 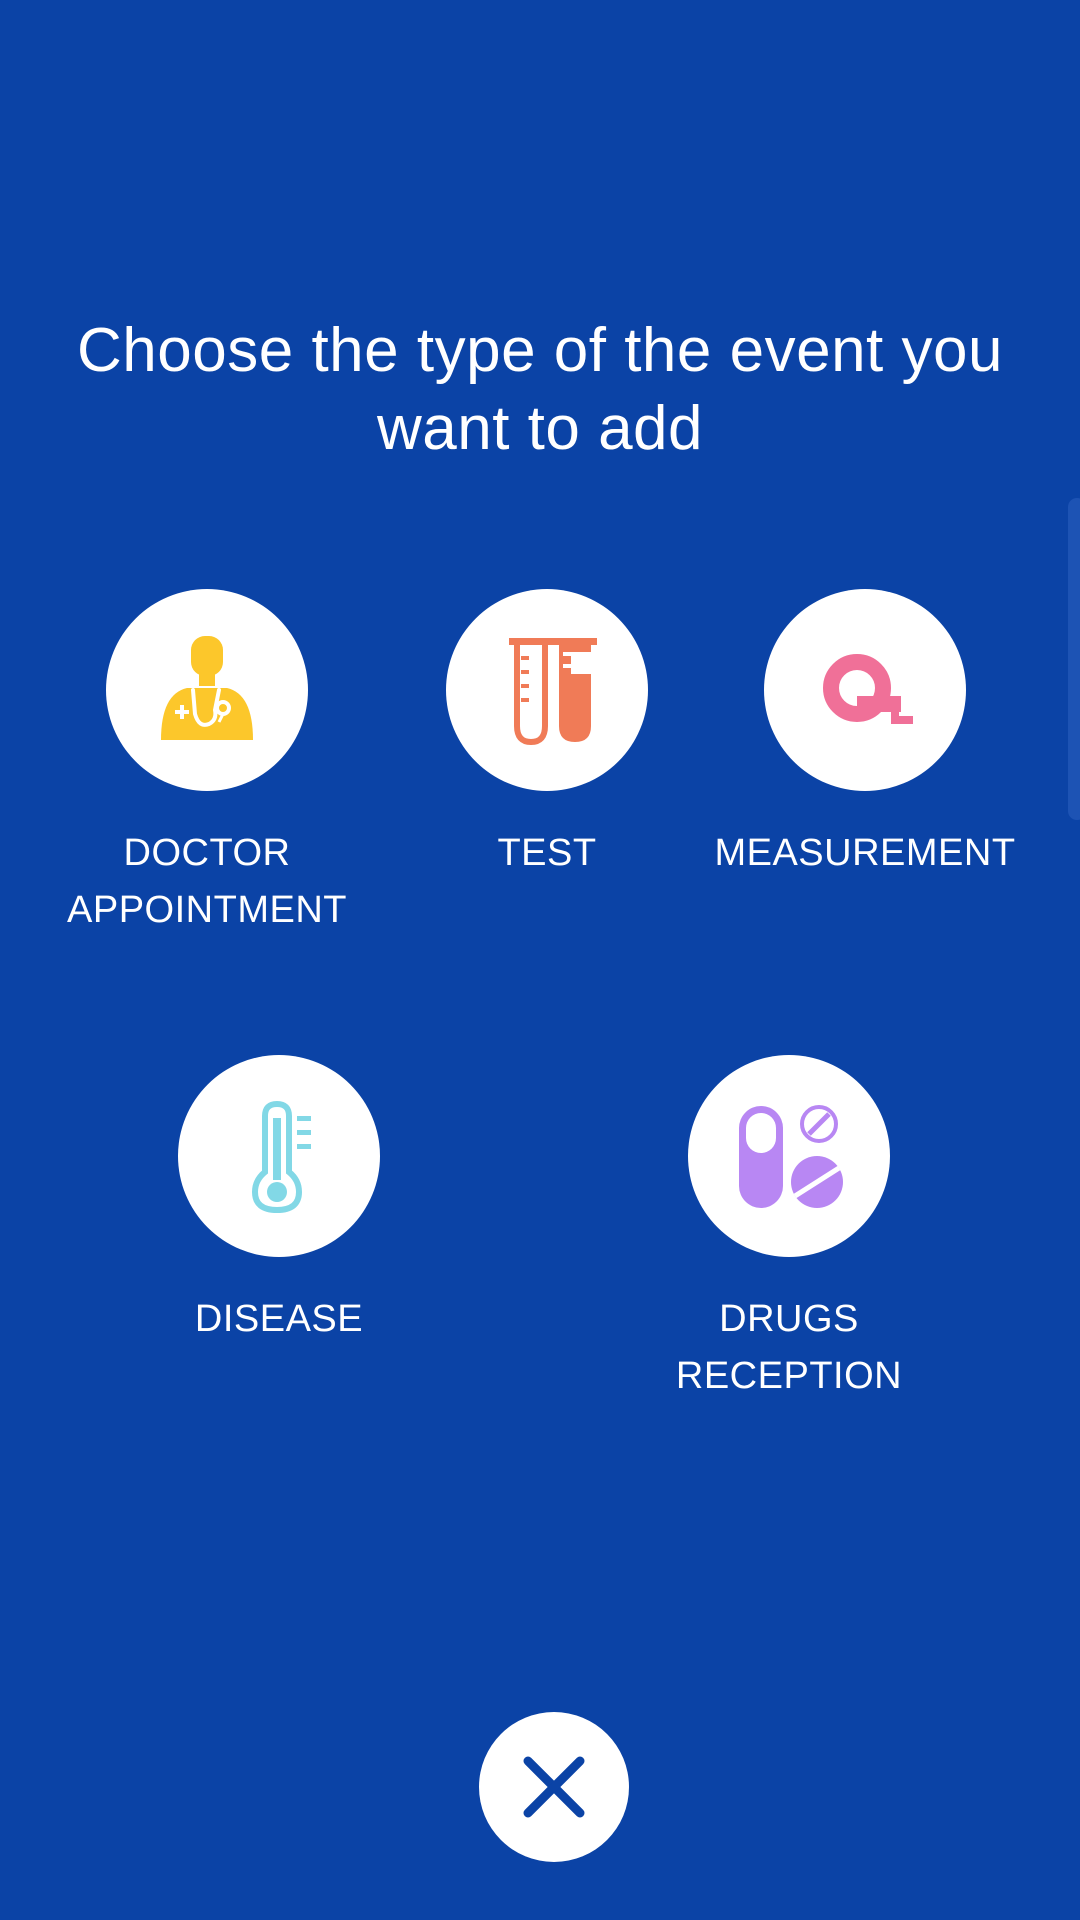 I want to click on drugs-reception-label-line-2: RECEPTION, so click(x=789, y=1376).